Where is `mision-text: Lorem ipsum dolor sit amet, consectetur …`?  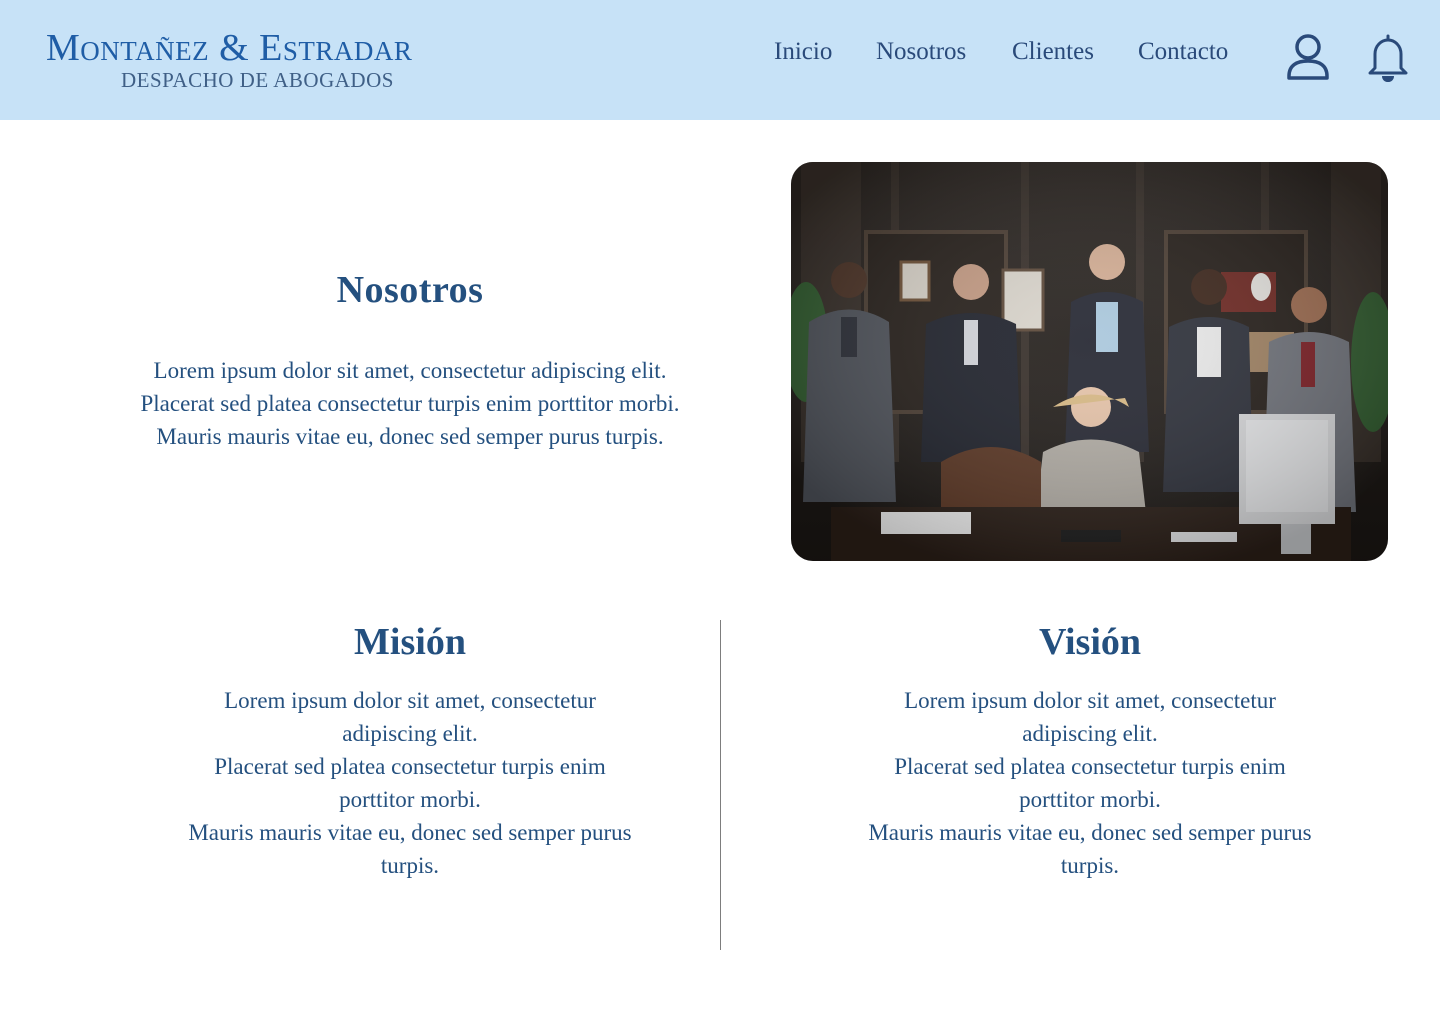 mision-text: Lorem ipsum dolor sit amet, consectetur … is located at coordinates (410, 783).